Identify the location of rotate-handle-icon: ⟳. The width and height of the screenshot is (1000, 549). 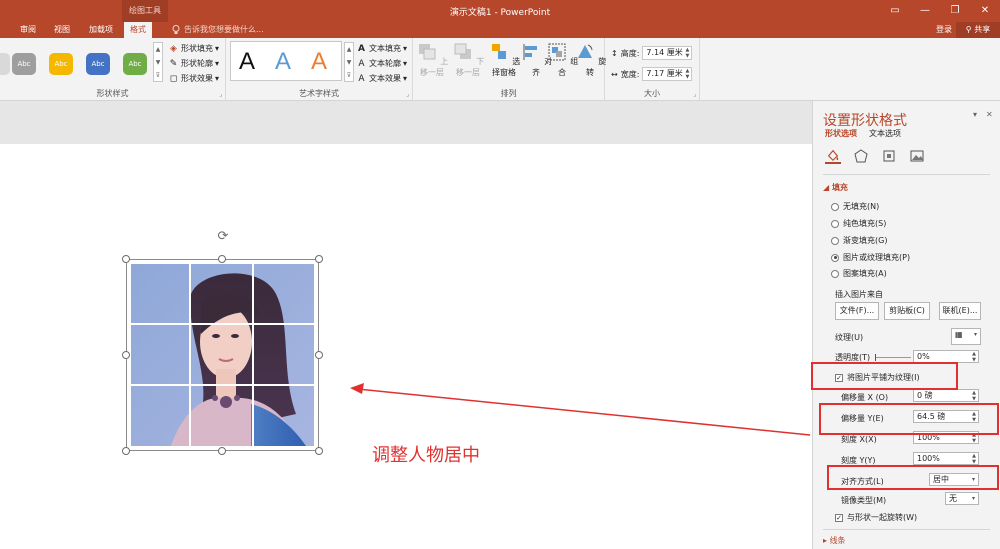
(223, 237).